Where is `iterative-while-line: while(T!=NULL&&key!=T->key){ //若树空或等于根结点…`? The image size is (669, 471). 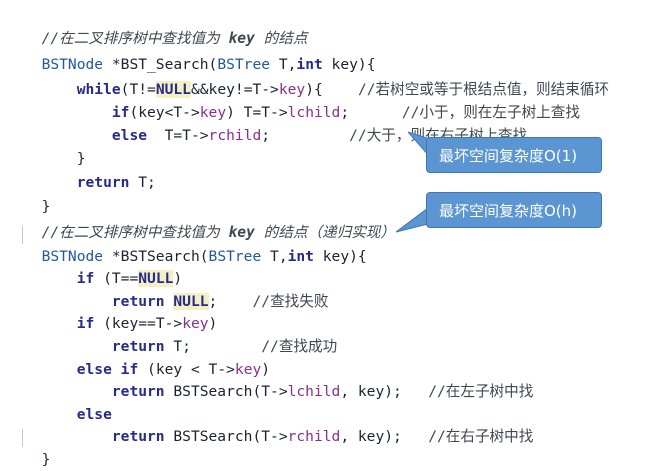
iterative-while-line: while(T!=NULL&&key!=T->key){ //若树空或等于根结点… is located at coordinates (316, 77).